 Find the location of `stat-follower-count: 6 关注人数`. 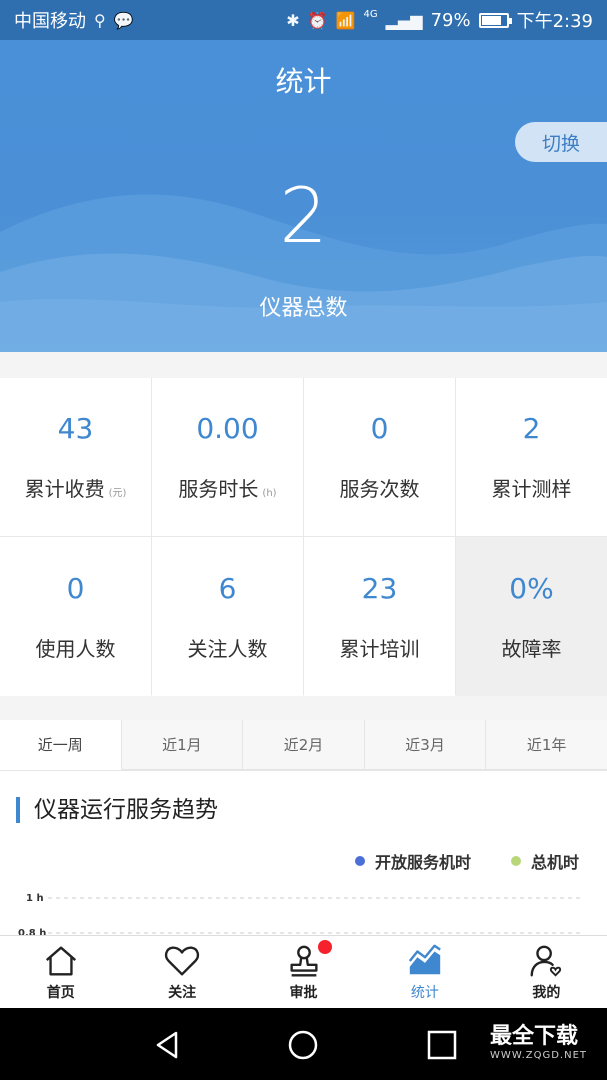

stat-follower-count: 6 关注人数 is located at coordinates (227, 616).